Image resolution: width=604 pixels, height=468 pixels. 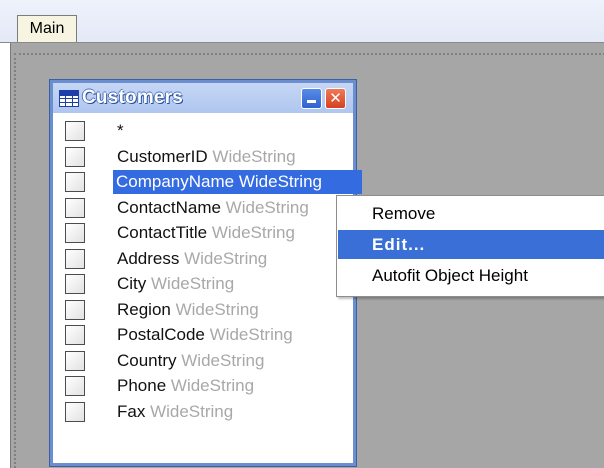 I want to click on field-row: Region WideString, so click(x=203, y=310).